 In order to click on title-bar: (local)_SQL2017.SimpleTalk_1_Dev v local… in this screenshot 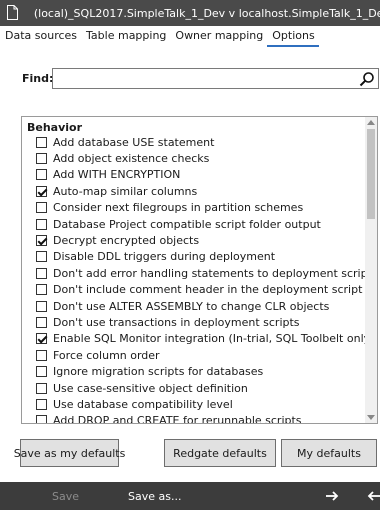, I will do `click(190, 13)`.